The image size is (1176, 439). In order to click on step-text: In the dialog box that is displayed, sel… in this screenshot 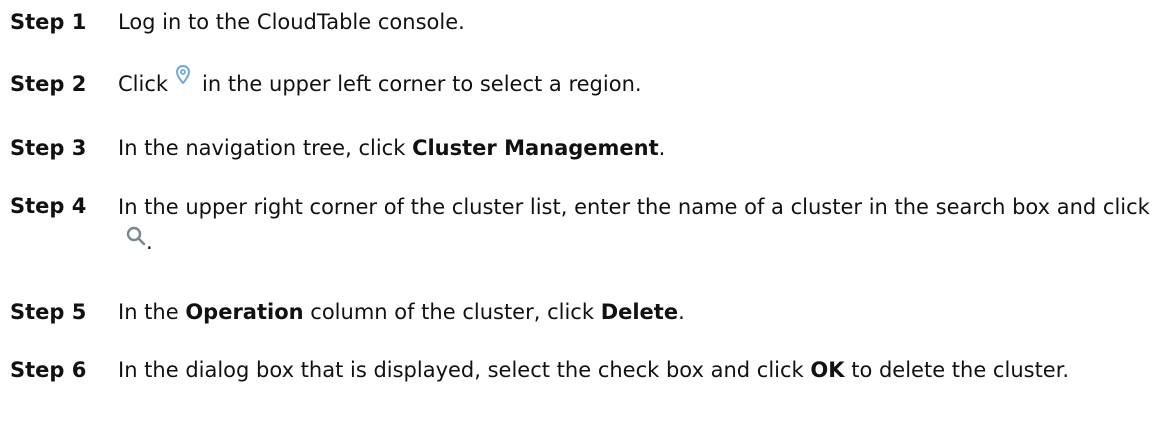, I will do `click(594, 370)`.